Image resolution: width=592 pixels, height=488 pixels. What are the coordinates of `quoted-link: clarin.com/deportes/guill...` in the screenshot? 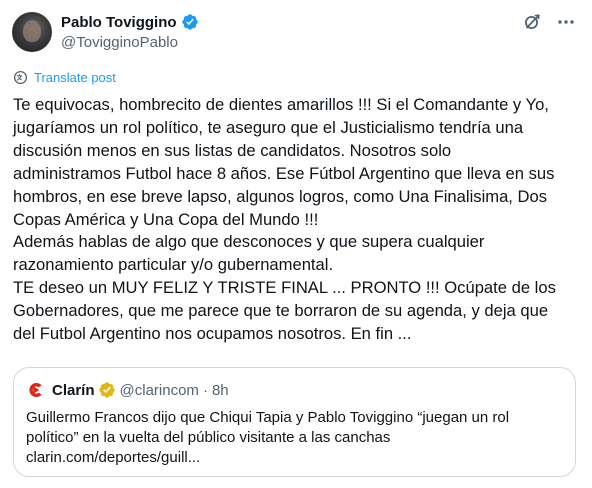 It's located at (296, 458).